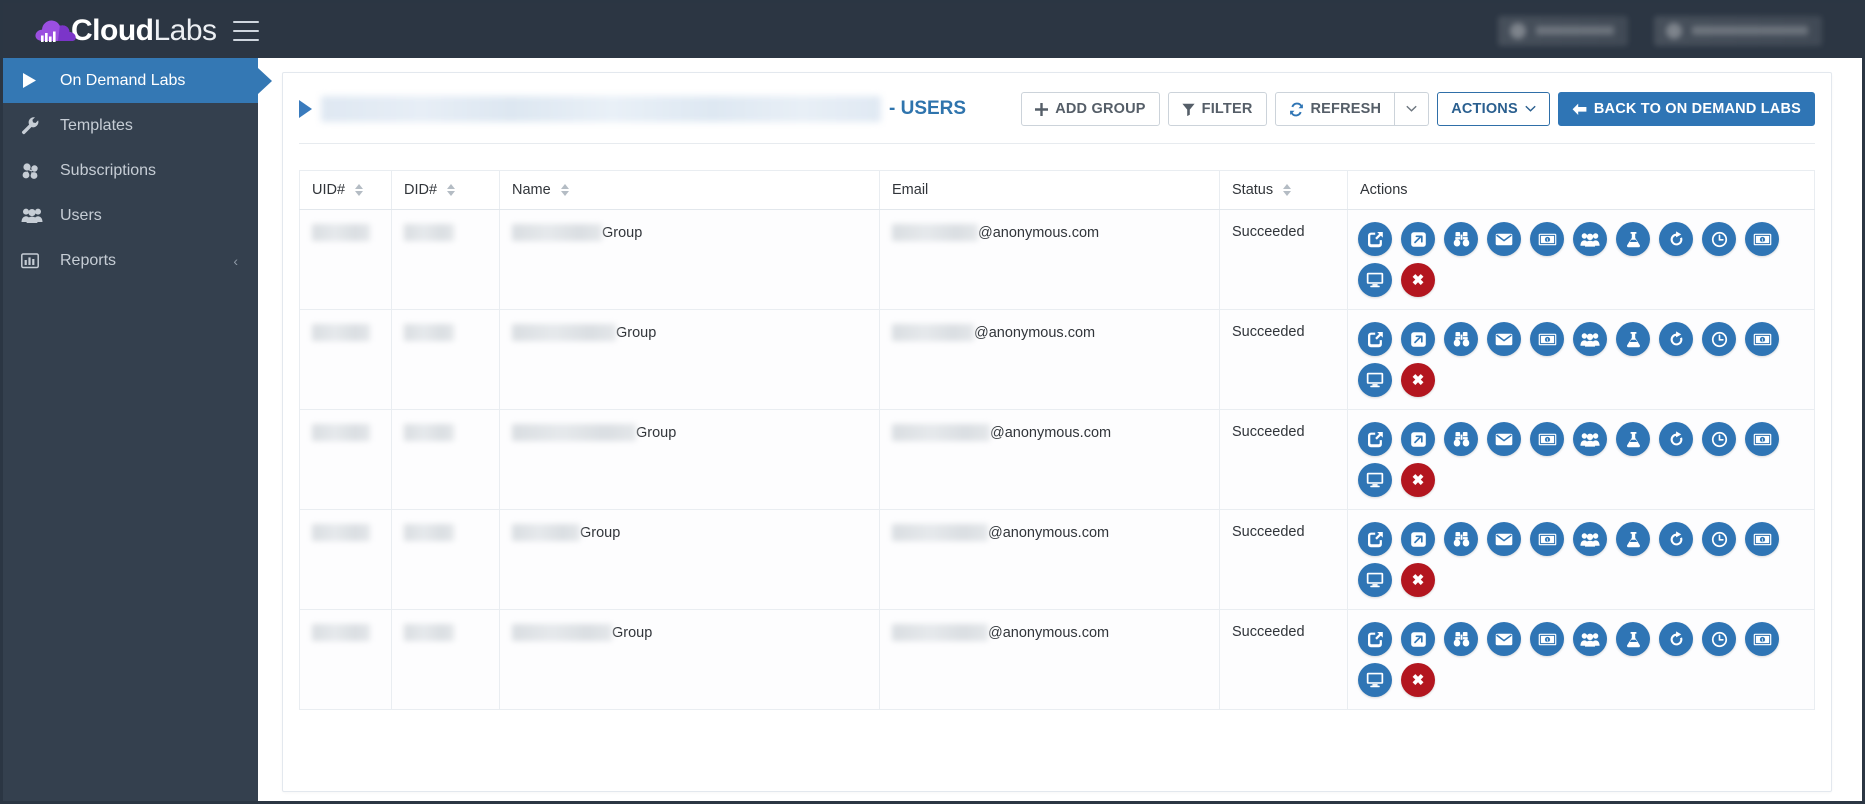  Describe the element at coordinates (131, 30) in the screenshot. I see `brand-logo-area: CloudLabs` at that location.